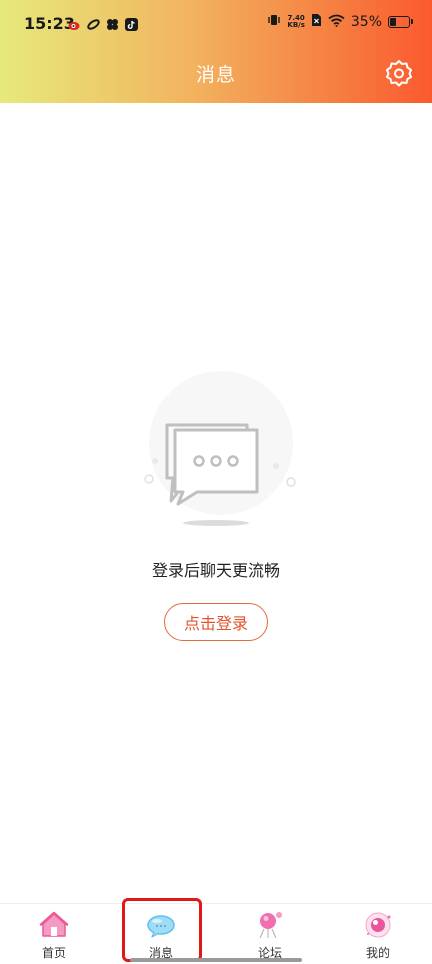 The width and height of the screenshot is (432, 964). What do you see at coordinates (336, 22) in the screenshot?
I see `wifi-icon` at bounding box center [336, 22].